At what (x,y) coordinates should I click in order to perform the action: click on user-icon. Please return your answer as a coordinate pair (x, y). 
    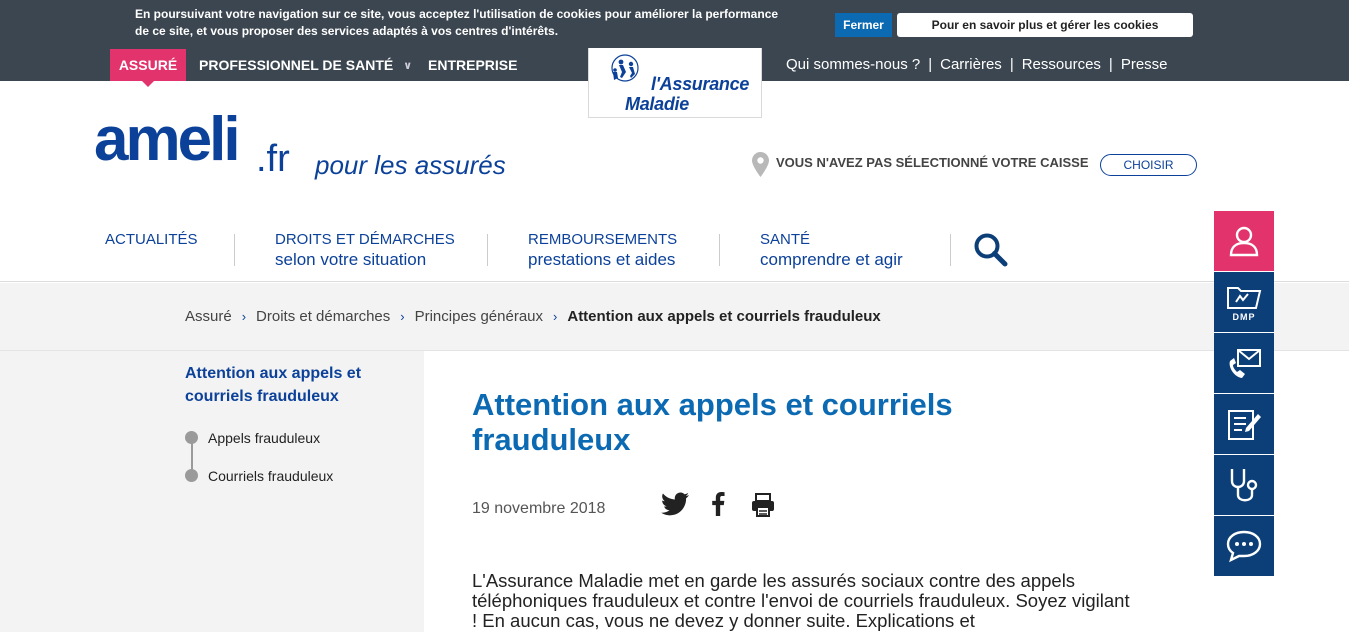
    Looking at the image, I should click on (1244, 241).